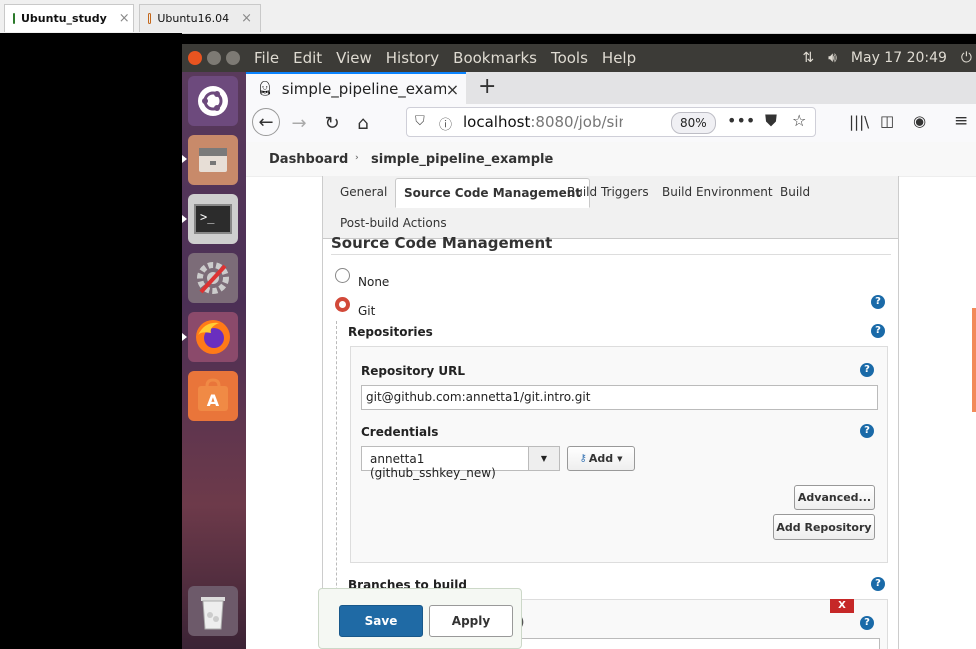 The width and height of the screenshot is (976, 649). What do you see at coordinates (363, 192) in the screenshot?
I see `tab-general: General` at bounding box center [363, 192].